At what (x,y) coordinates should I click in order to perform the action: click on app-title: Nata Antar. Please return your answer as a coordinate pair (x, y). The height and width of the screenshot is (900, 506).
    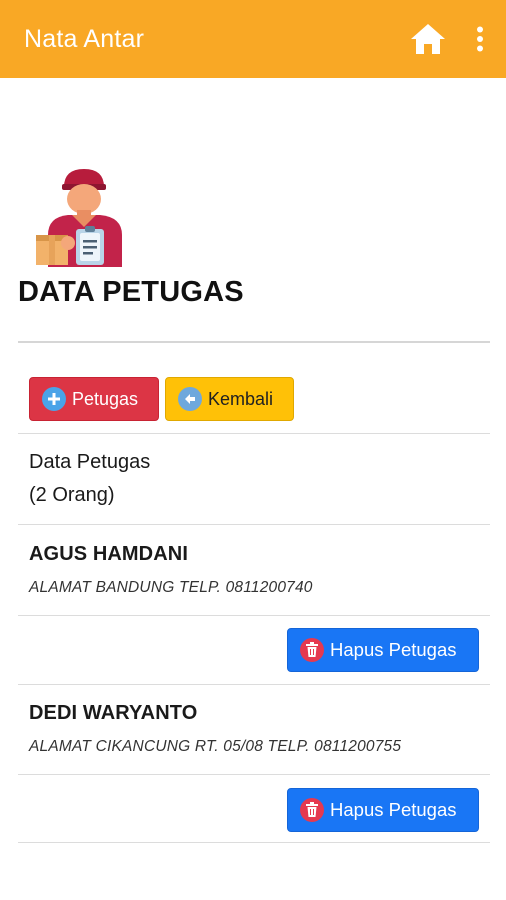
    Looking at the image, I should click on (84, 38).